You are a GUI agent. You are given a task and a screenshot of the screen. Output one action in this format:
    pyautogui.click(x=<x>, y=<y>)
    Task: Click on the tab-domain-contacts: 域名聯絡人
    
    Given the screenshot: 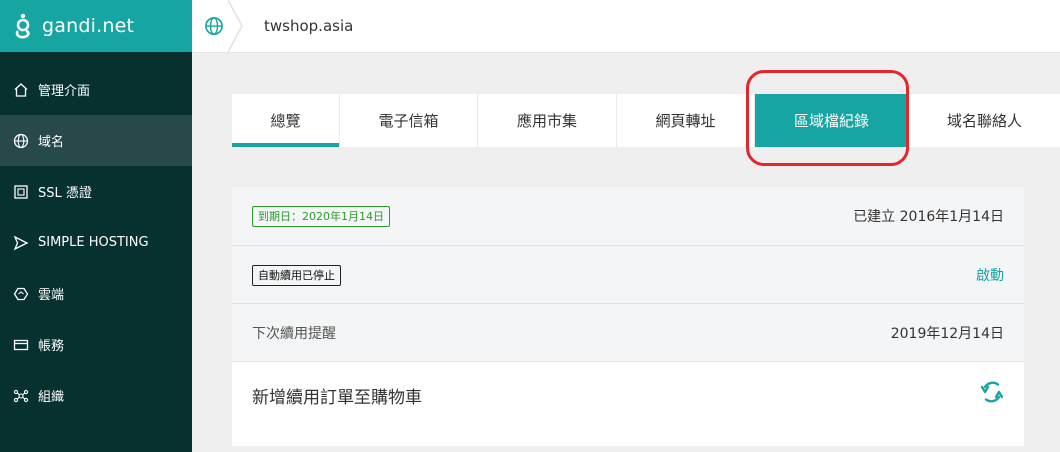 What is the action you would take?
    pyautogui.click(x=984, y=120)
    